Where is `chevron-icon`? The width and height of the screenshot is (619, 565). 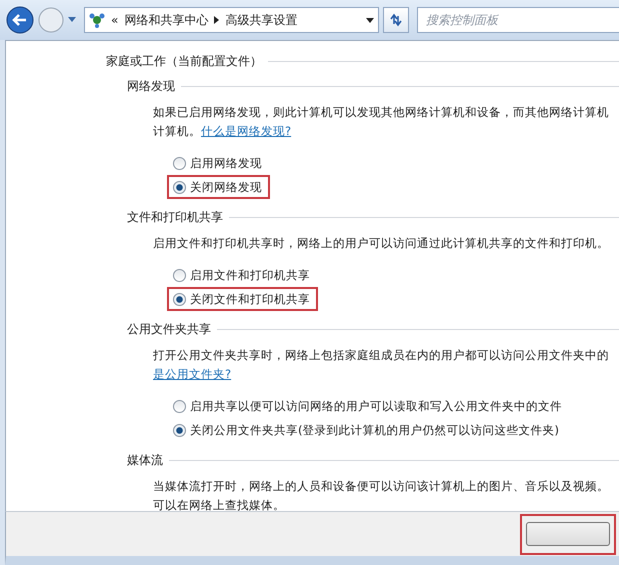 chevron-icon is located at coordinates (217, 20).